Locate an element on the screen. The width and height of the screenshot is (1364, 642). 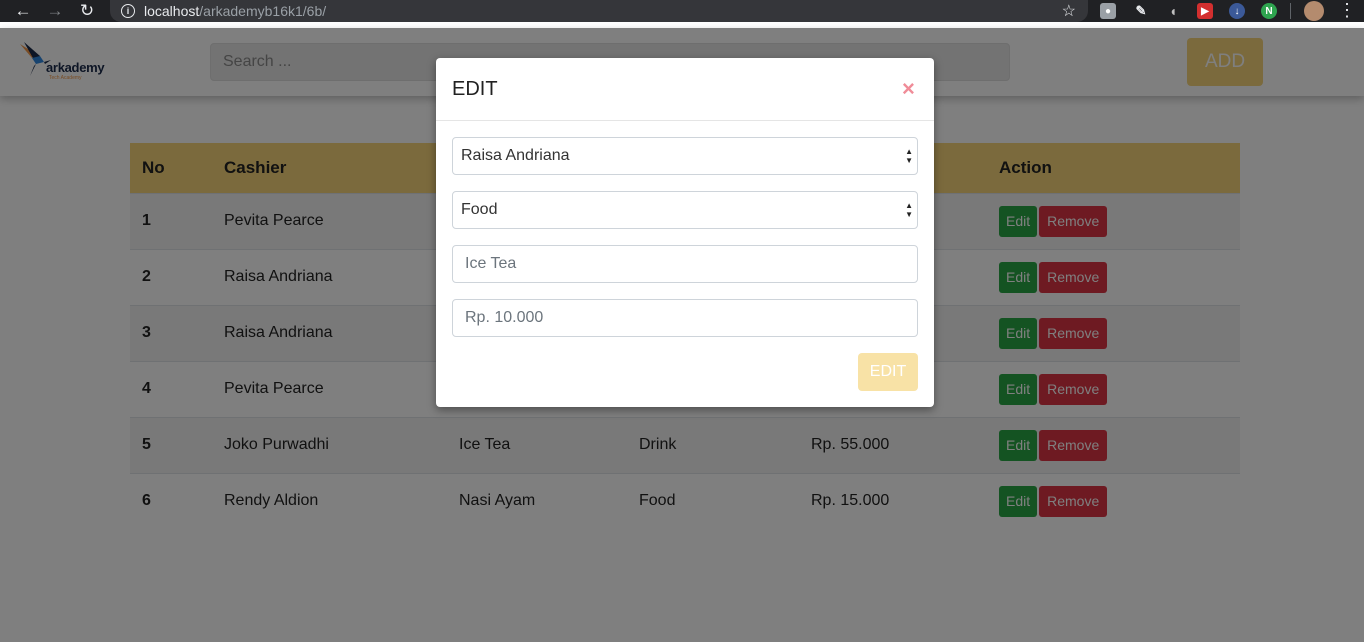
price-input: Rp. 10.000 is located at coordinates (685, 318).